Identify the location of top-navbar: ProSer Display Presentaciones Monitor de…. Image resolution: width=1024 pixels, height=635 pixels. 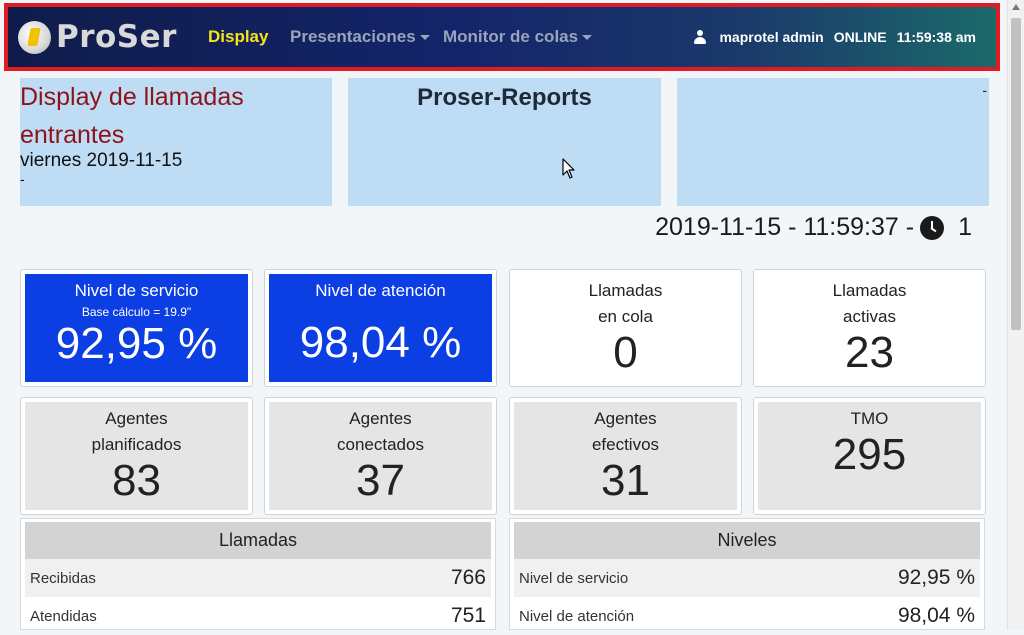
(502, 37).